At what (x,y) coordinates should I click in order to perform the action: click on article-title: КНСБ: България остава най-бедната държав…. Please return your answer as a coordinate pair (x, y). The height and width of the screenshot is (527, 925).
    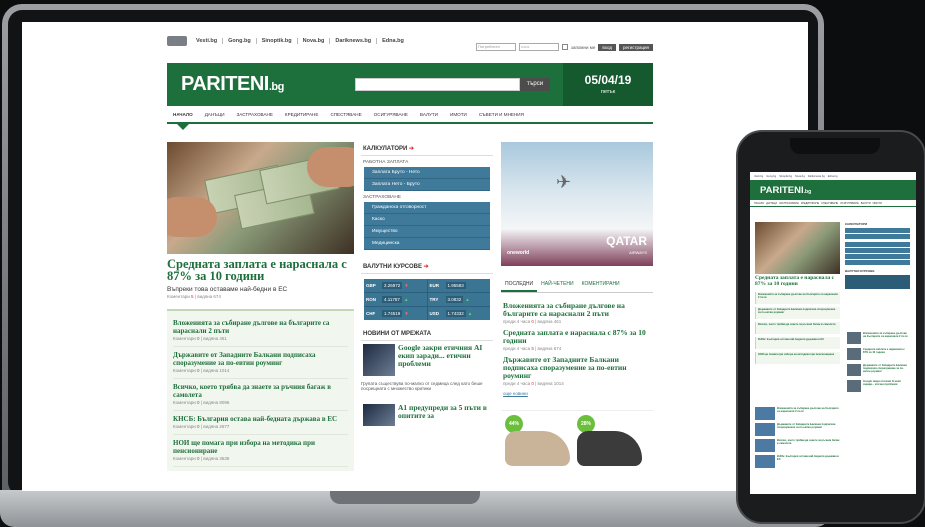
    Looking at the image, I should click on (260, 419).